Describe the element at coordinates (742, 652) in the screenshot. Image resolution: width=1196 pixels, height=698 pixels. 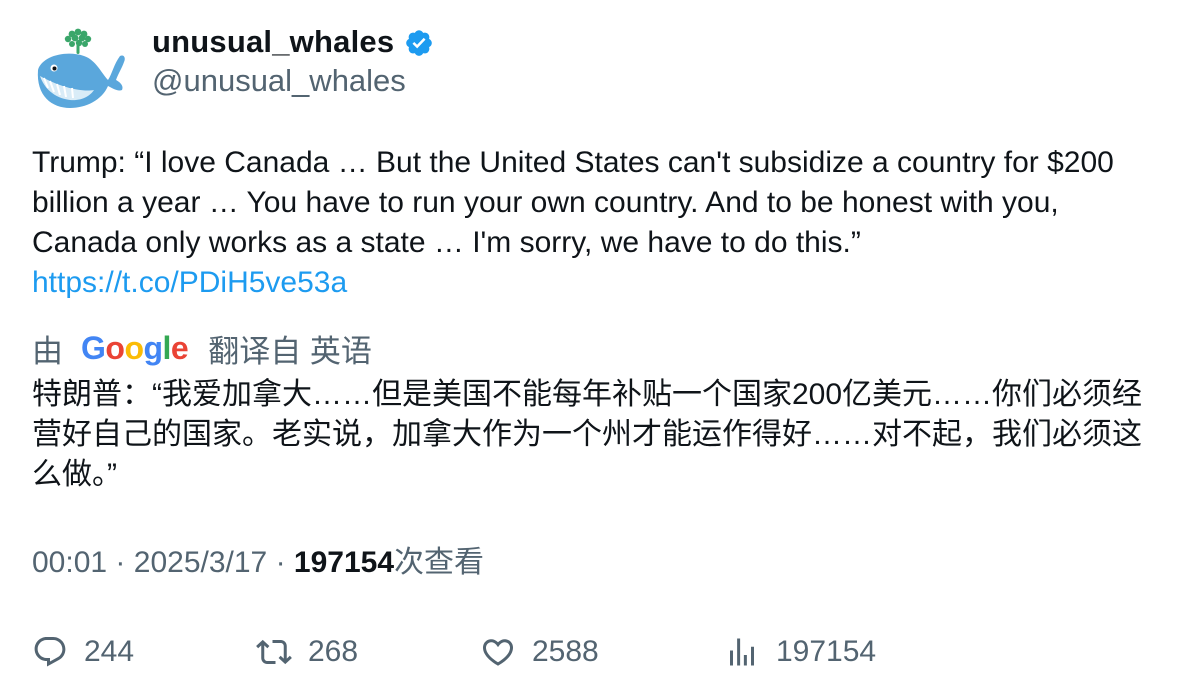
I see `analytics-icon` at that location.